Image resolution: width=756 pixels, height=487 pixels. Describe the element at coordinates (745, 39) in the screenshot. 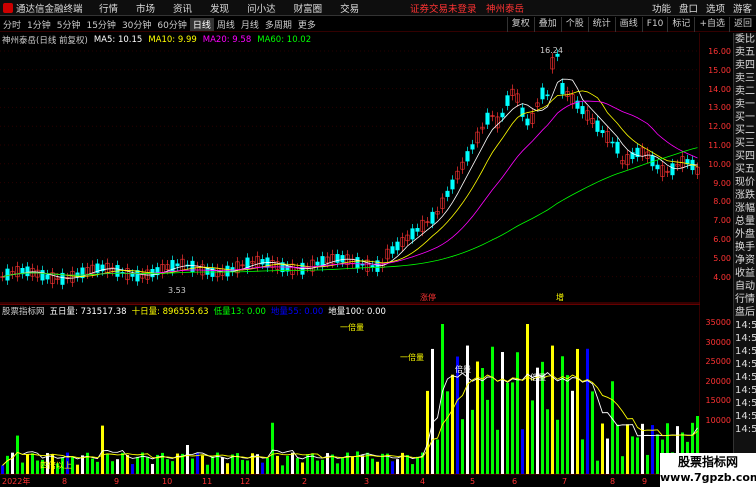

I see `sidebar-field: 委比` at that location.